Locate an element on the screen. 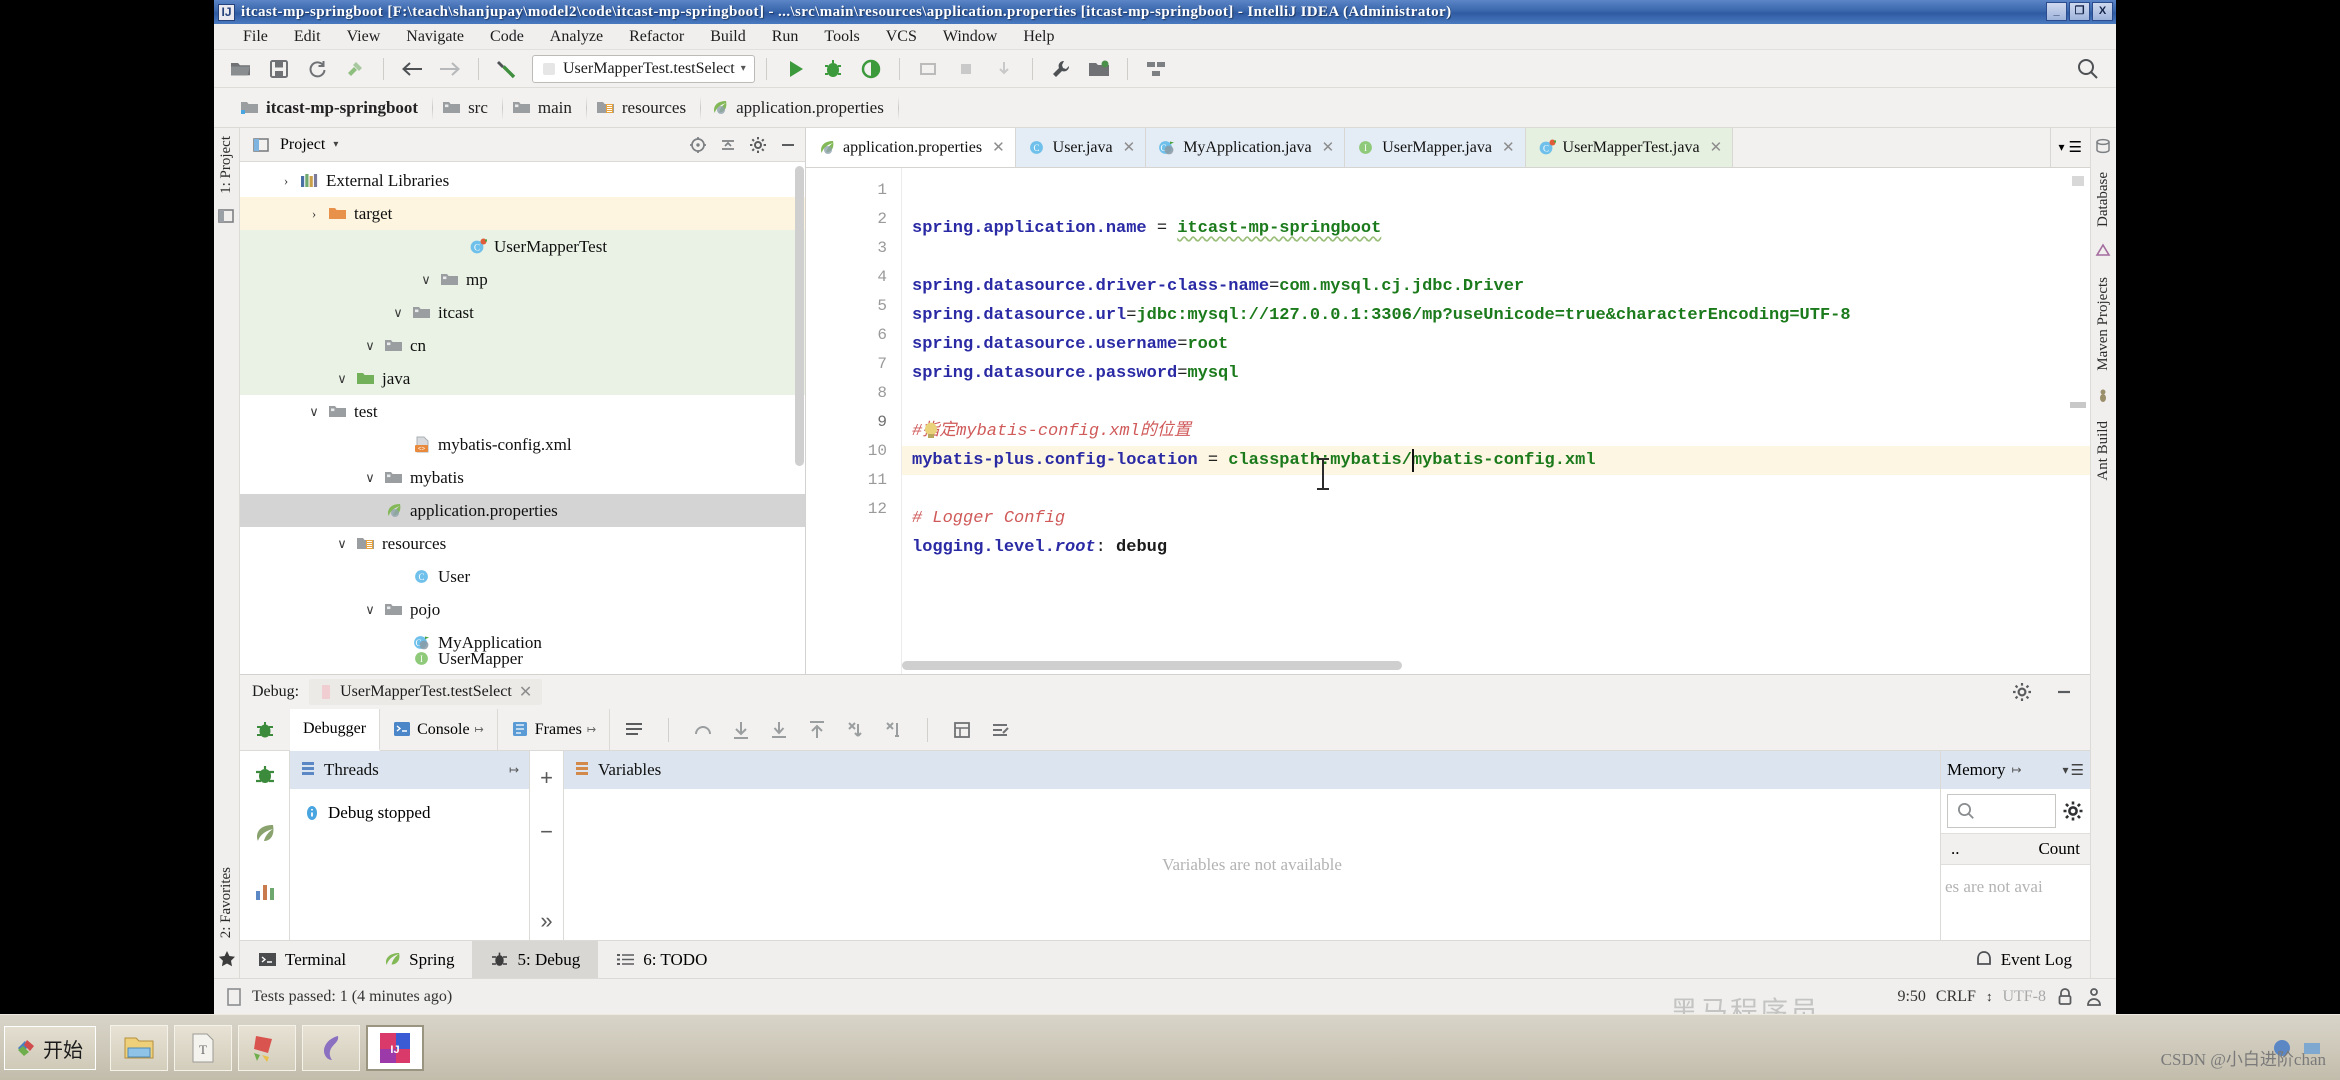  tab-list-icon: ☰ is located at coordinates (2075, 147).